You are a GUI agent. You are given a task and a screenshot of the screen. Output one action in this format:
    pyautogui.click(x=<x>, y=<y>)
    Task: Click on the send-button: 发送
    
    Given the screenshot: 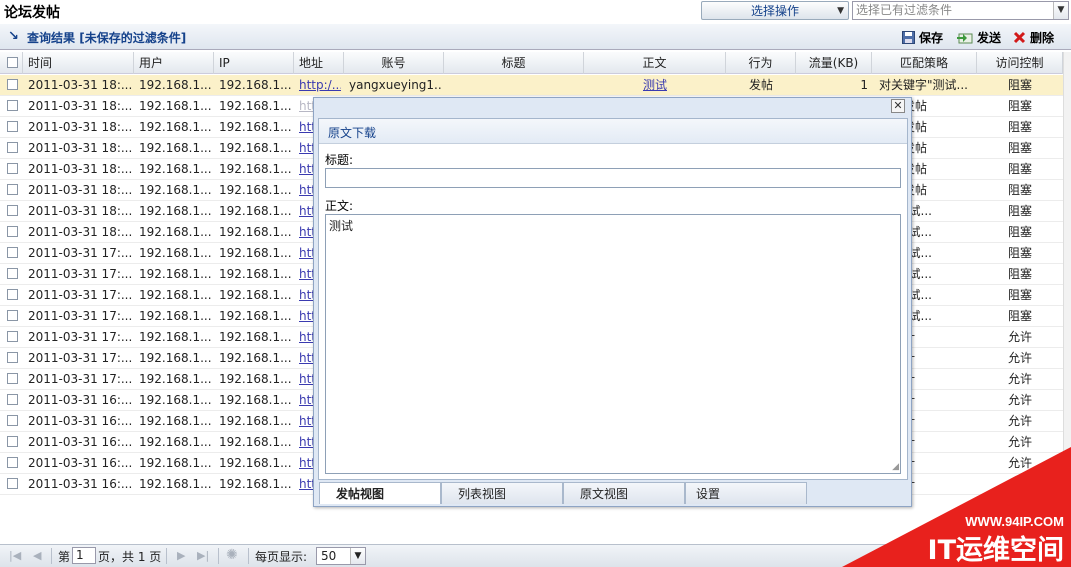 What is the action you would take?
    pyautogui.click(x=979, y=37)
    